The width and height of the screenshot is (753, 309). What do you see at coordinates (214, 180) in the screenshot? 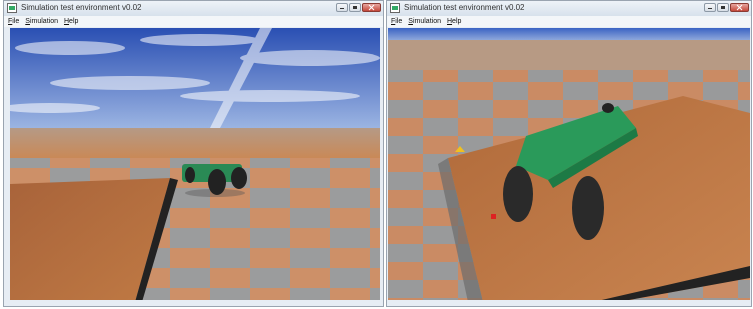
I see `green-car` at bounding box center [214, 180].